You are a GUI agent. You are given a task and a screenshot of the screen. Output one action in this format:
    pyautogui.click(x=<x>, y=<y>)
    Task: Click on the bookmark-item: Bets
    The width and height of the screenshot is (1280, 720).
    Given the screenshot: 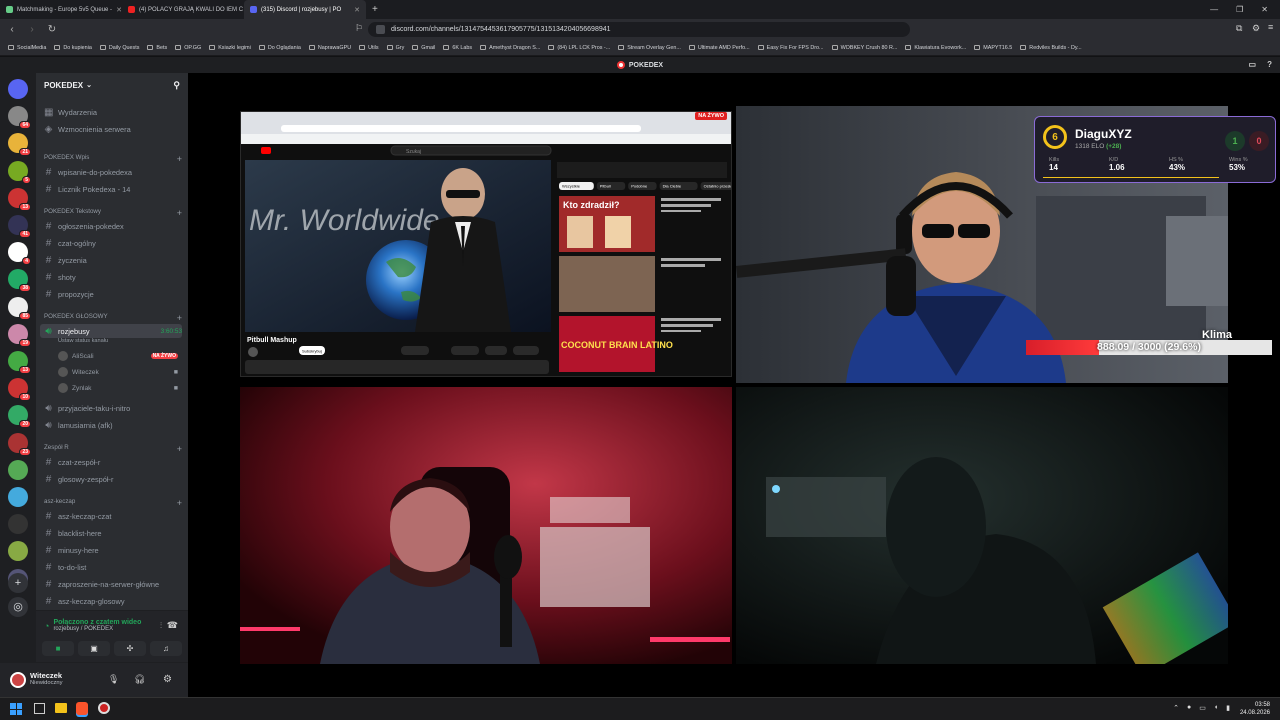 What is the action you would take?
    pyautogui.click(x=157, y=48)
    